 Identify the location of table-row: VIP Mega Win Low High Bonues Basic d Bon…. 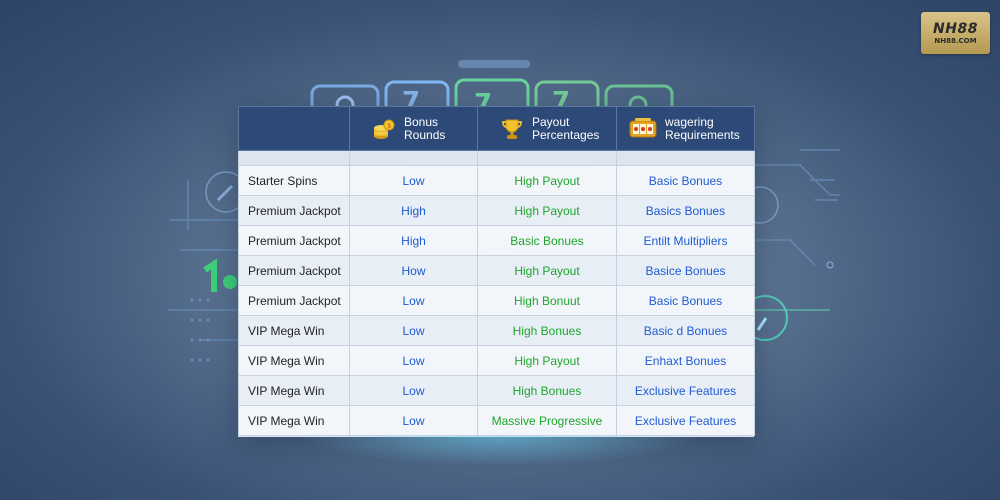
(496, 330).